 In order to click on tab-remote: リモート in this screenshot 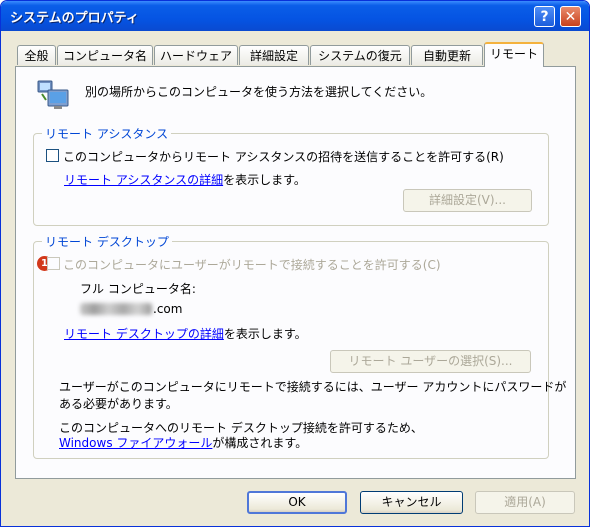, I will do `click(514, 54)`.